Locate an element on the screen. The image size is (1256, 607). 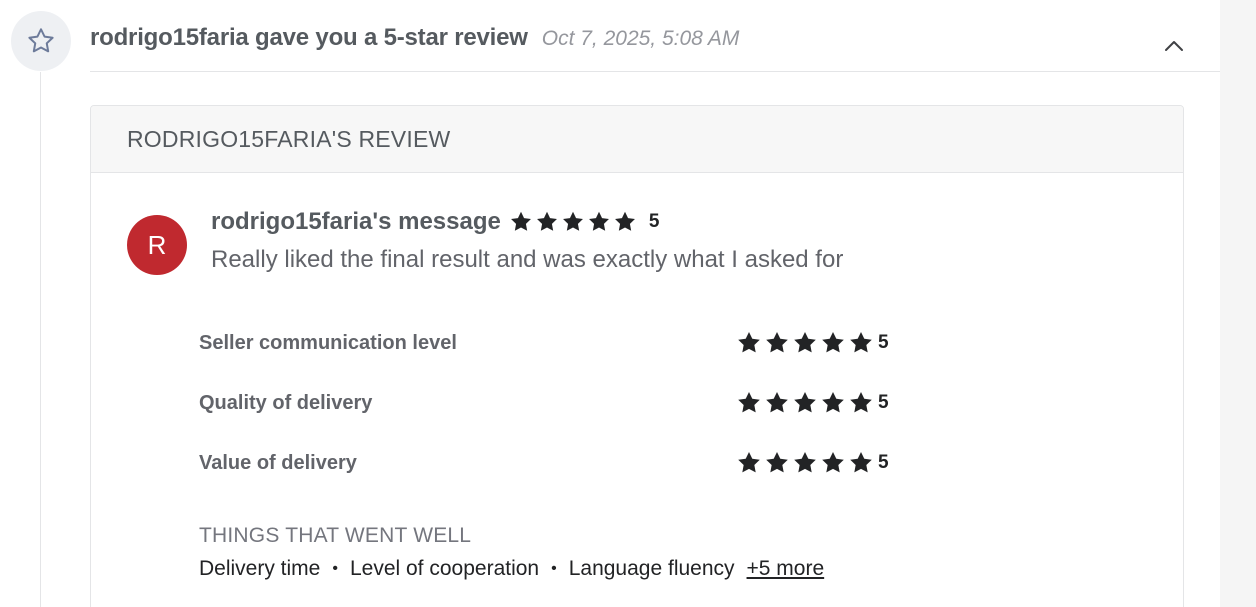
review-header-title: RODRIGO15FARIA'S REVIEW is located at coordinates (289, 138).